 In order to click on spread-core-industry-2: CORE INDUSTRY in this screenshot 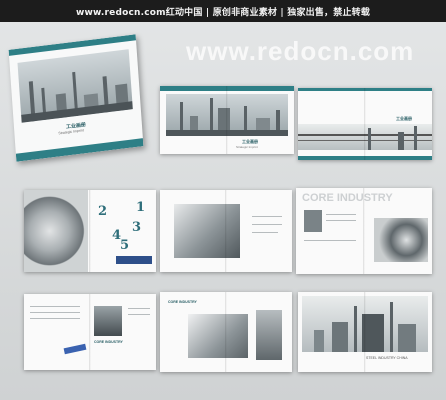, I will do `click(90, 332)`.